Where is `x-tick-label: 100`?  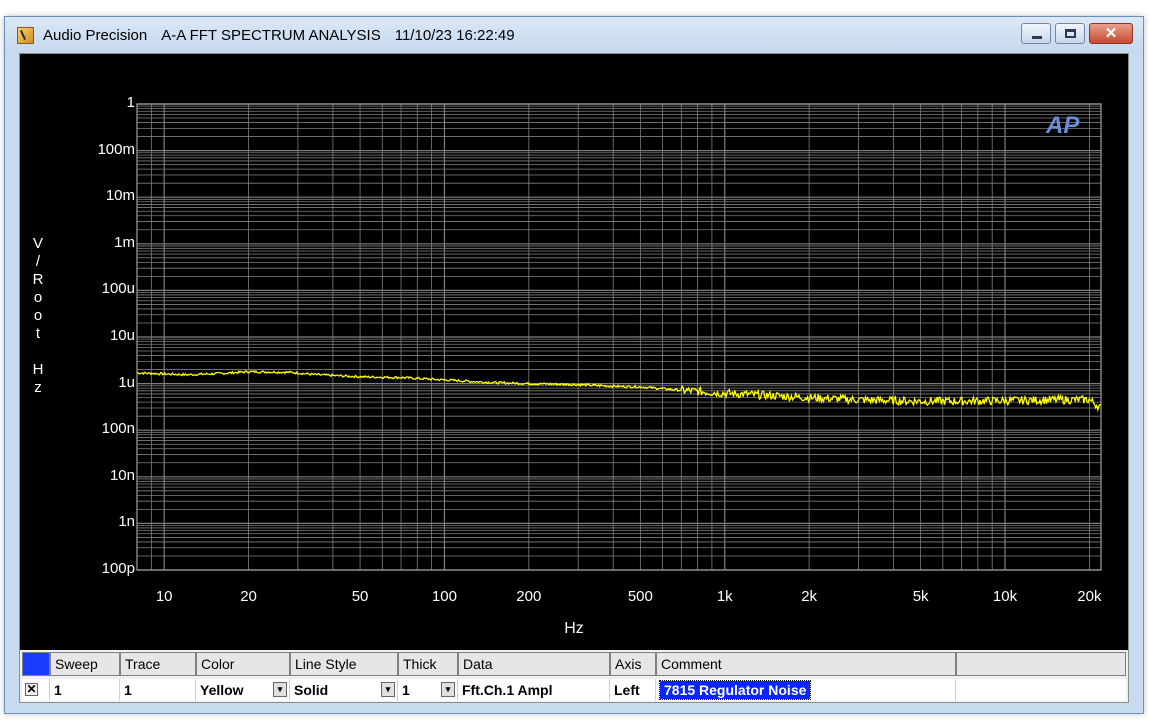 x-tick-label: 100 is located at coordinates (444, 596).